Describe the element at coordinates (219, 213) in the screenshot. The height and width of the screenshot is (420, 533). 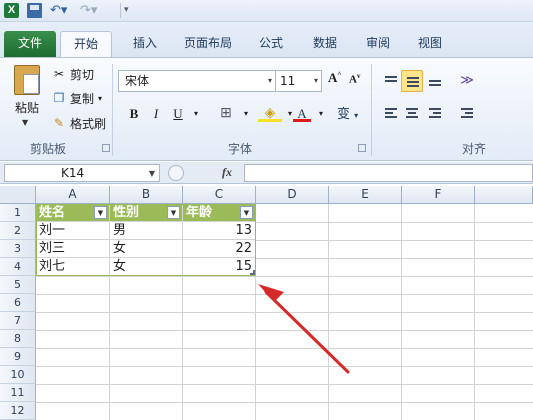
I see `table-header-cell: 年龄 ▼` at that location.